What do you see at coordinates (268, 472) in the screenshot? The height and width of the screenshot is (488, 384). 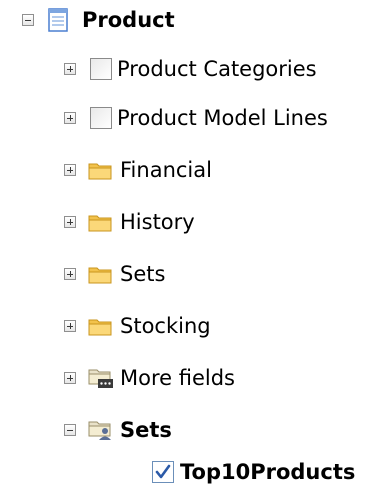 I see `tree-node-label: Top10Products` at bounding box center [268, 472].